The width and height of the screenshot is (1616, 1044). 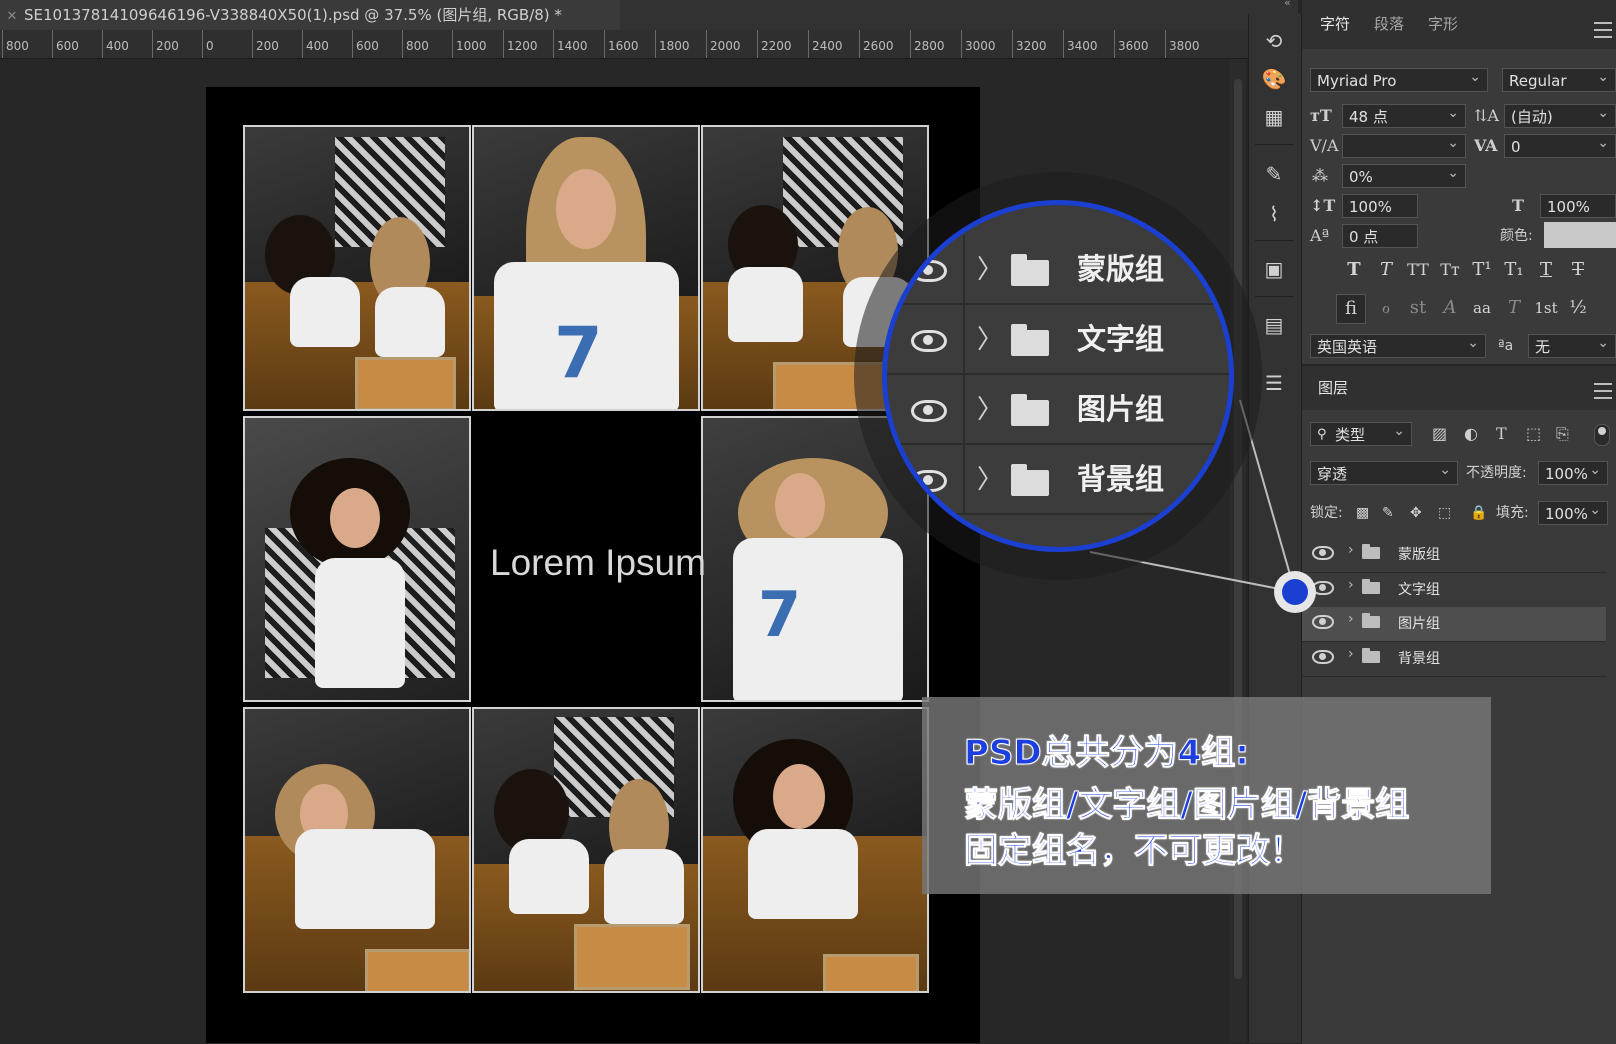 I want to click on fractions-button: ½, so click(x=1578, y=308).